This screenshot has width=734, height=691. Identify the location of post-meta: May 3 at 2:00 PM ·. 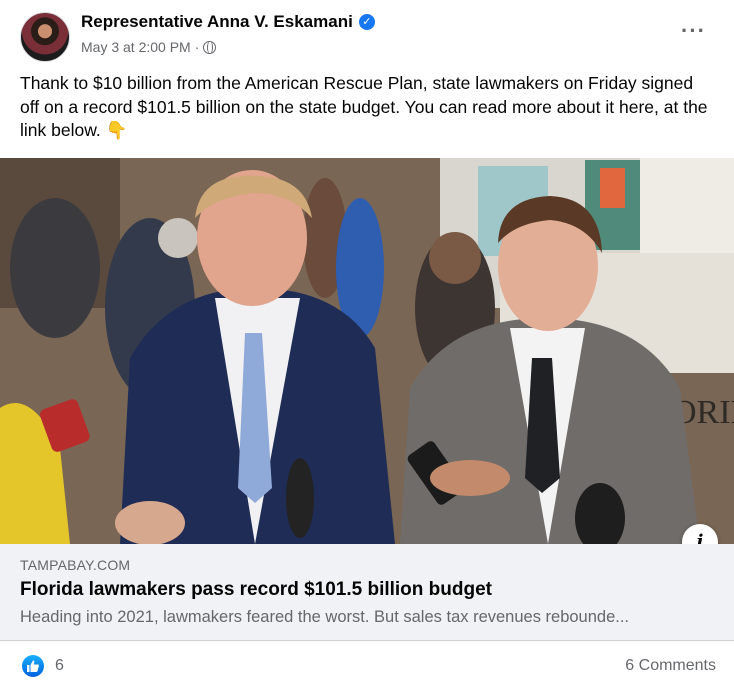
(149, 47).